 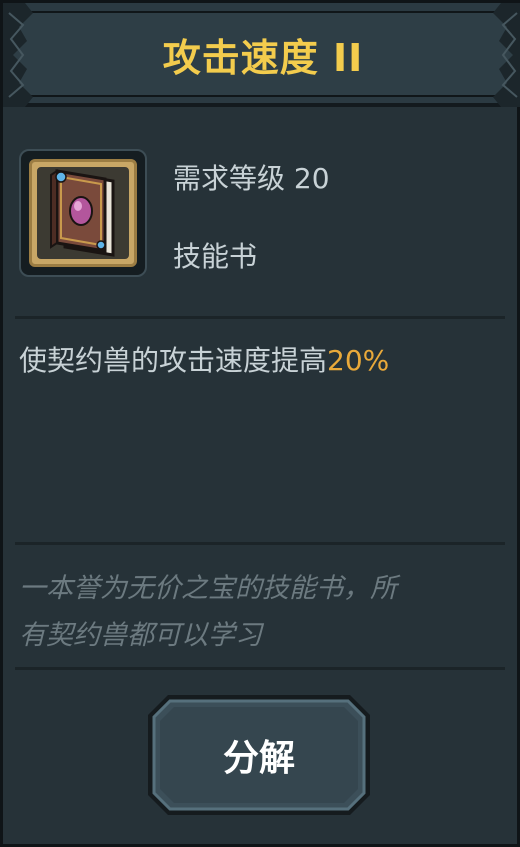 I want to click on flavor-line: 一本誉为无价之宝的技能书，所, so click(x=208, y=588).